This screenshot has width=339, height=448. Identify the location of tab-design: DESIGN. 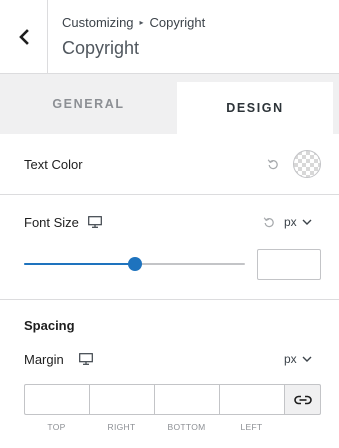
(255, 108).